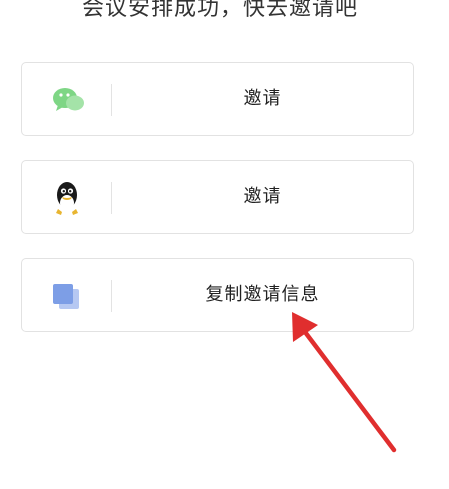 This screenshot has height=489, width=449. What do you see at coordinates (66, 296) in the screenshot?
I see `copy-icon` at bounding box center [66, 296].